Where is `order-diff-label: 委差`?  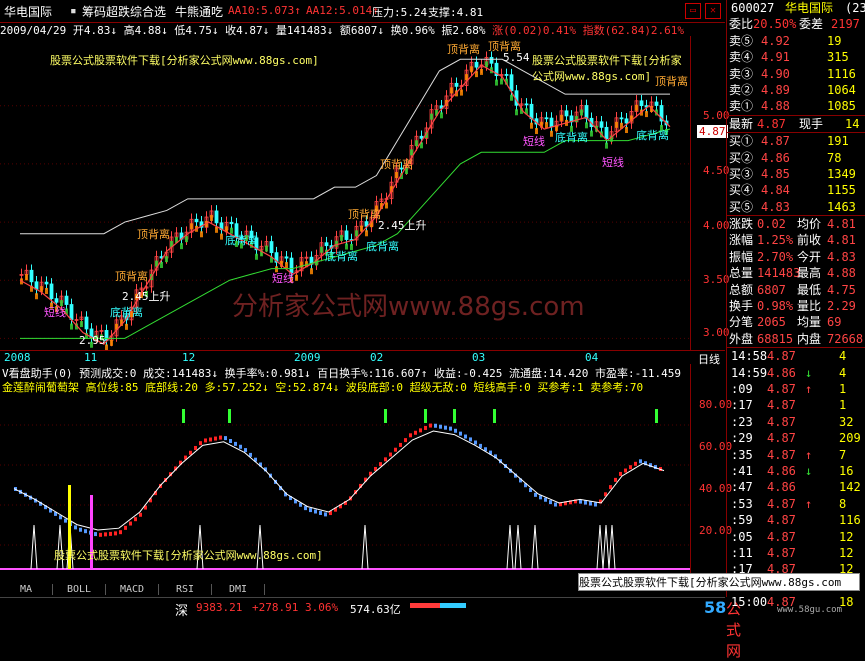 order-diff-label: 委差 is located at coordinates (811, 24).